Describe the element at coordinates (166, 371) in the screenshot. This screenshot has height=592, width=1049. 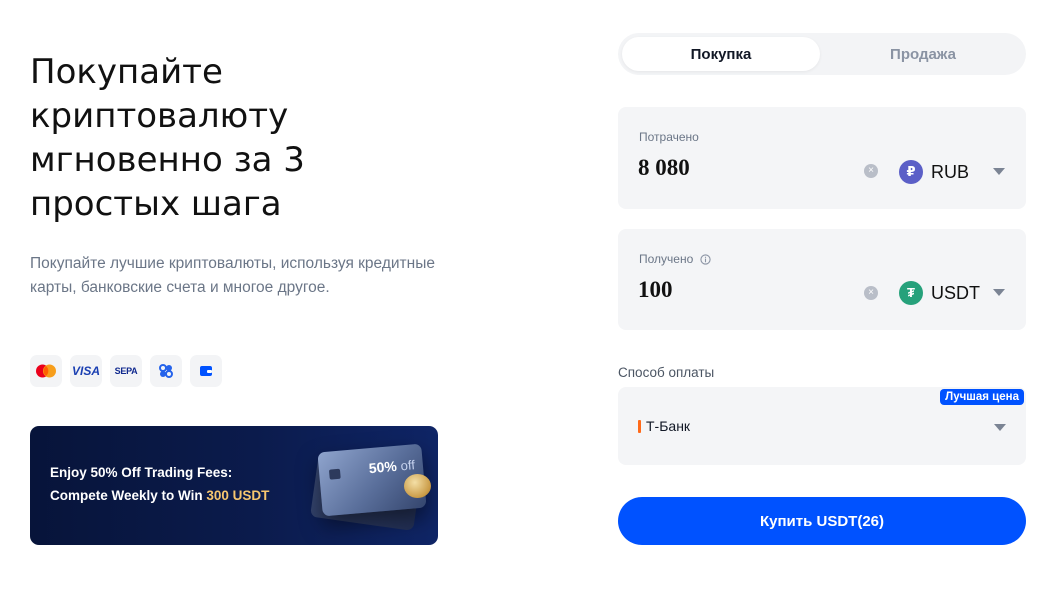
I see `apple-pay-icon` at that location.